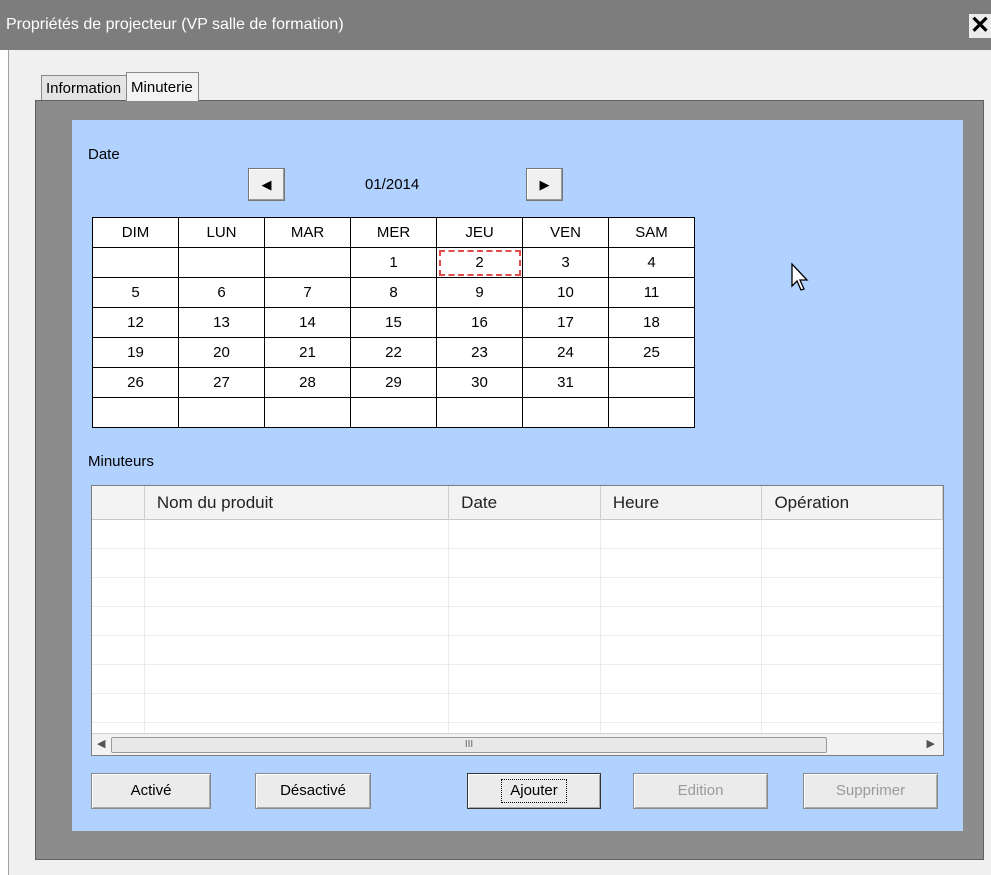  What do you see at coordinates (135, 322) in the screenshot?
I see `calendar-day-cell: 12` at bounding box center [135, 322].